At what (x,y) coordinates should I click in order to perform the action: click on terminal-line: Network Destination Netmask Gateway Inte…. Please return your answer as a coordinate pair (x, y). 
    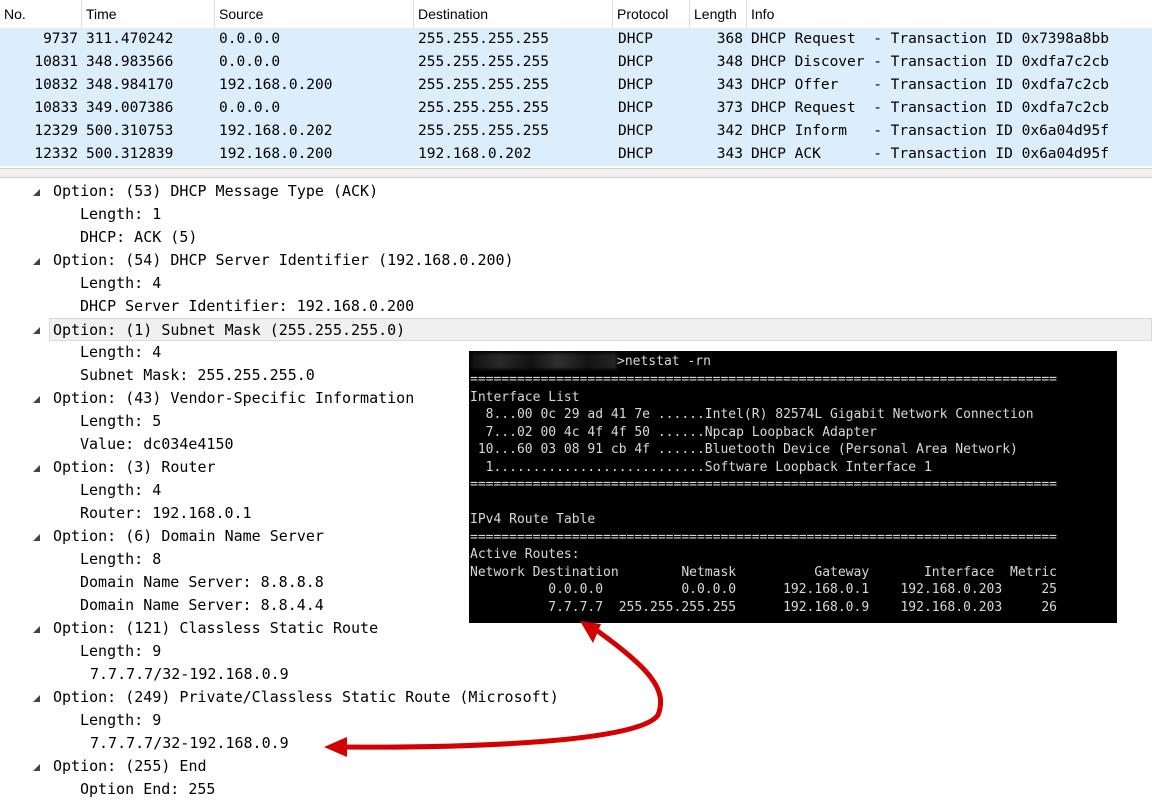
    Looking at the image, I should click on (763, 572).